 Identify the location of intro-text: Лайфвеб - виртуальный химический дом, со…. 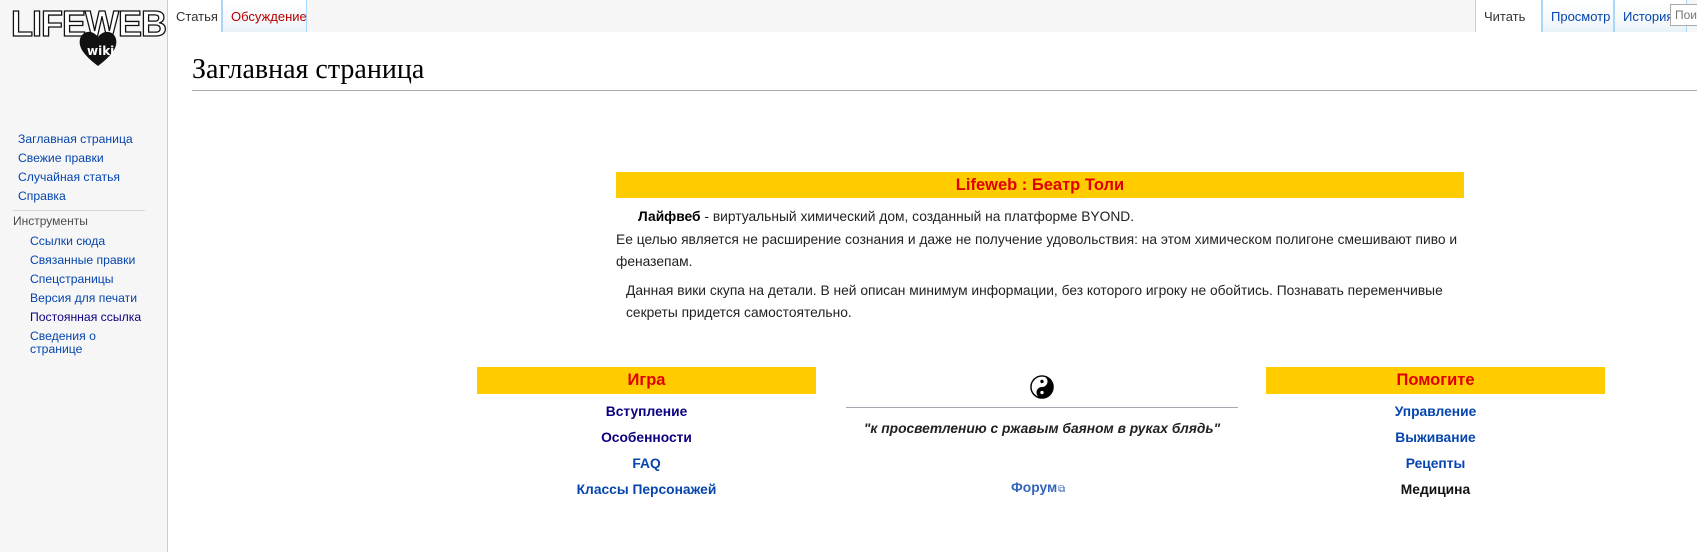
(1046, 265).